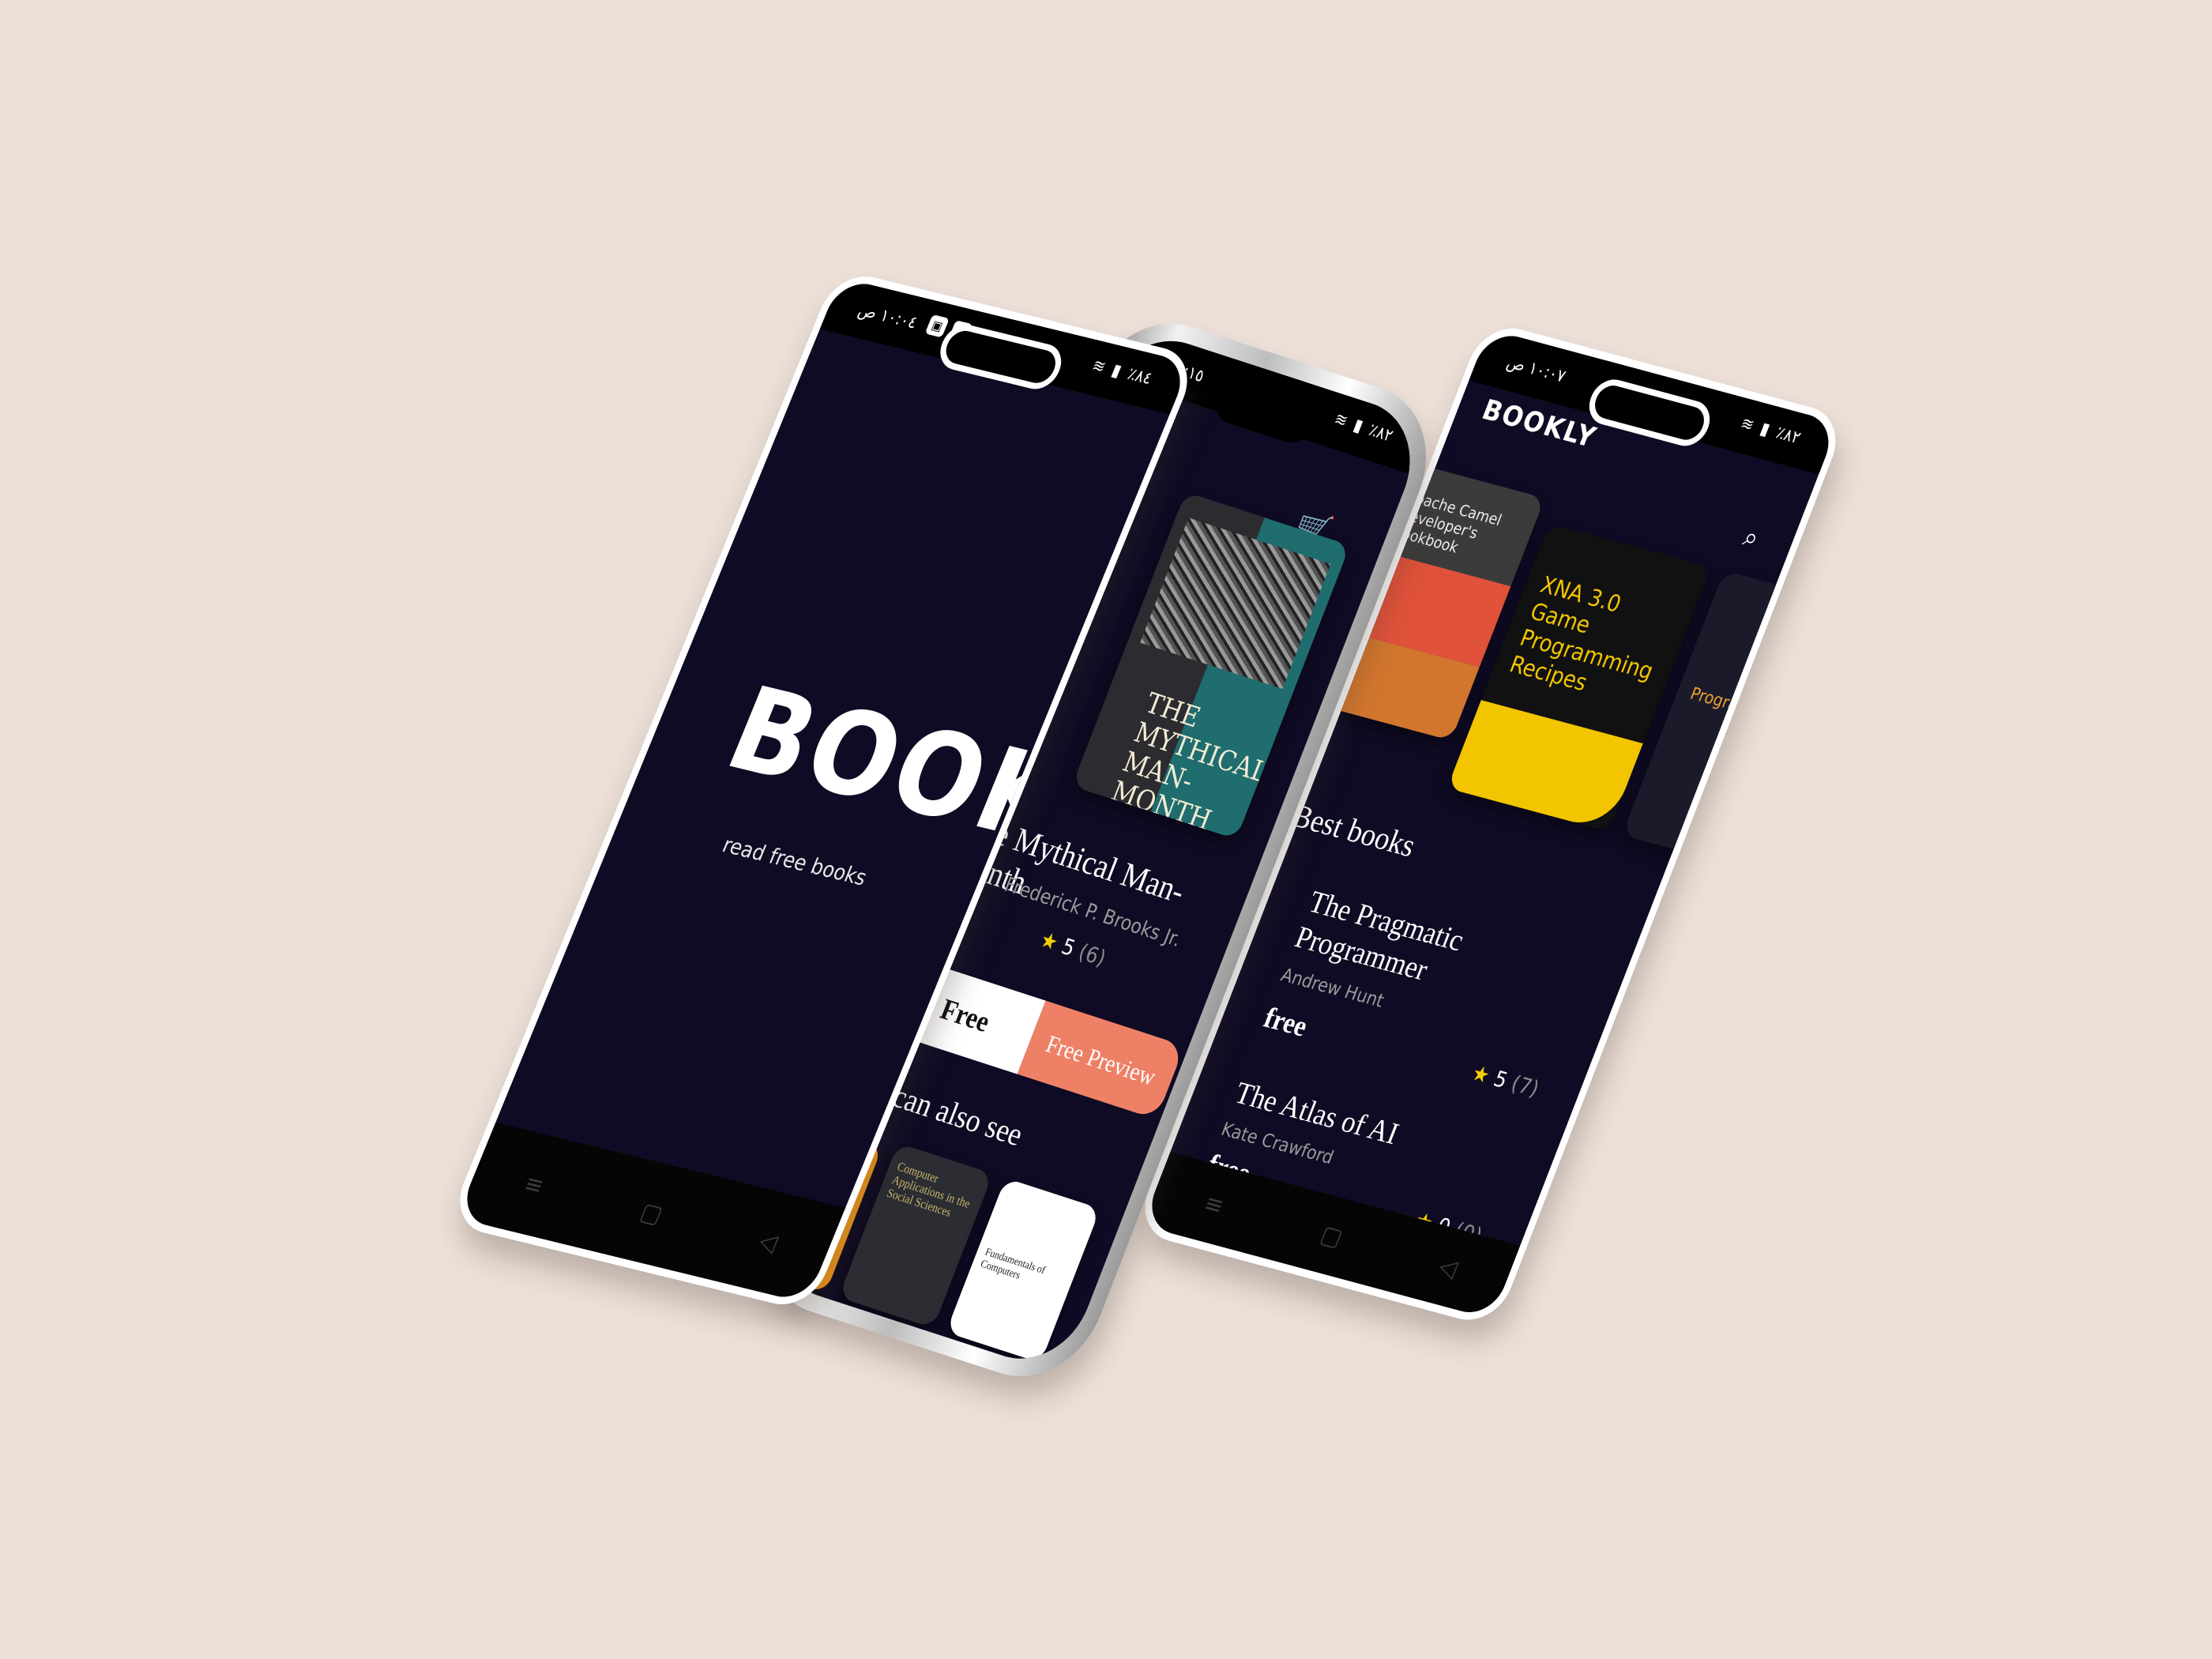  I want to click on cover-title: Programming, so click(1739, 706).